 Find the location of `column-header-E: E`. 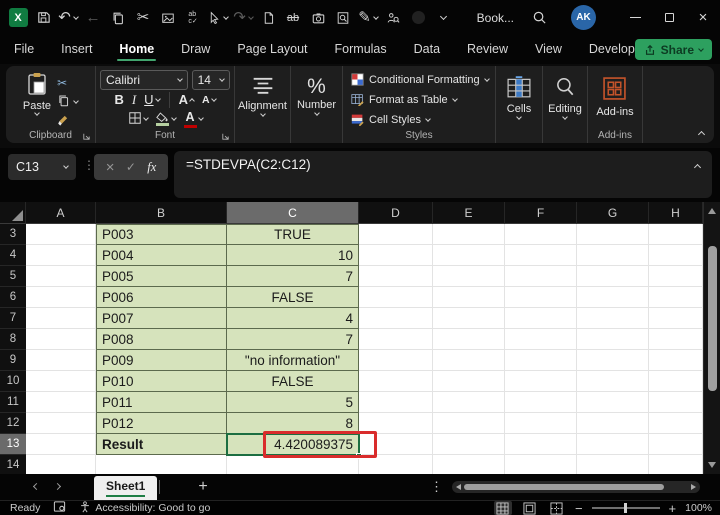

column-header-E: E is located at coordinates (469, 213).